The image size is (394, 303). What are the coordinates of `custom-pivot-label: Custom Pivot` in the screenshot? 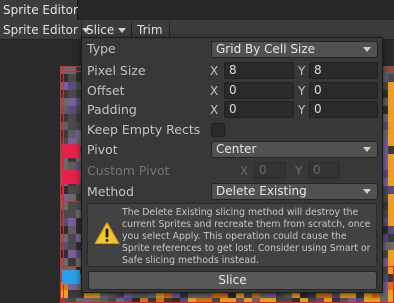 It's located at (128, 170).